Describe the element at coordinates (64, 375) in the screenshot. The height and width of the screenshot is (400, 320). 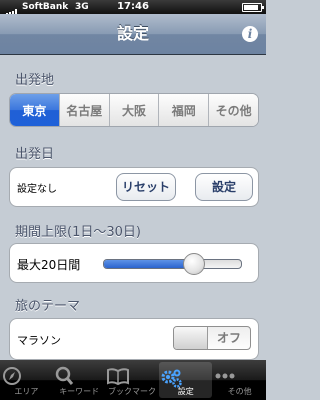
I see `magnifier-icon` at that location.